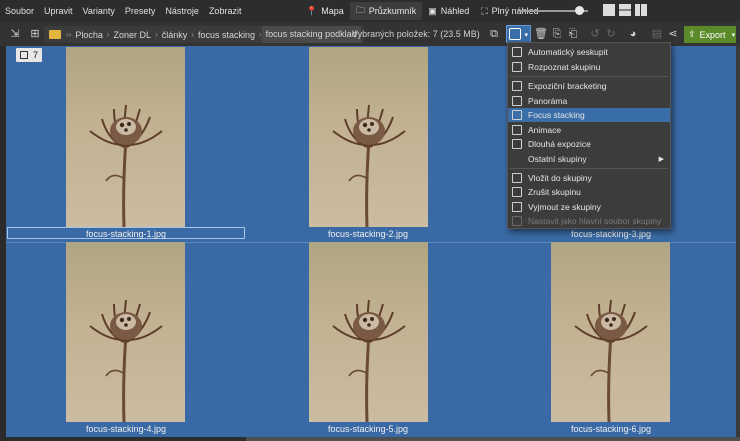 The height and width of the screenshot is (441, 740). What do you see at coordinates (641, 10) in the screenshot?
I see `layout-split-vertical-icon` at bounding box center [641, 10].